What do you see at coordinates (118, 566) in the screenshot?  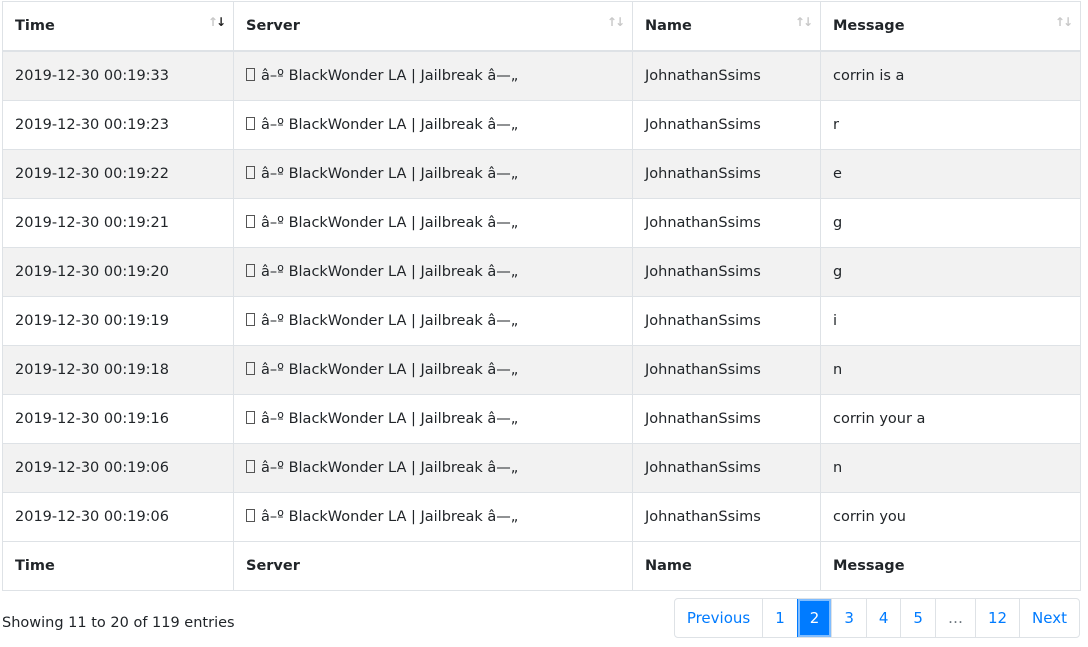 I see `footer-column-time: Time` at bounding box center [118, 566].